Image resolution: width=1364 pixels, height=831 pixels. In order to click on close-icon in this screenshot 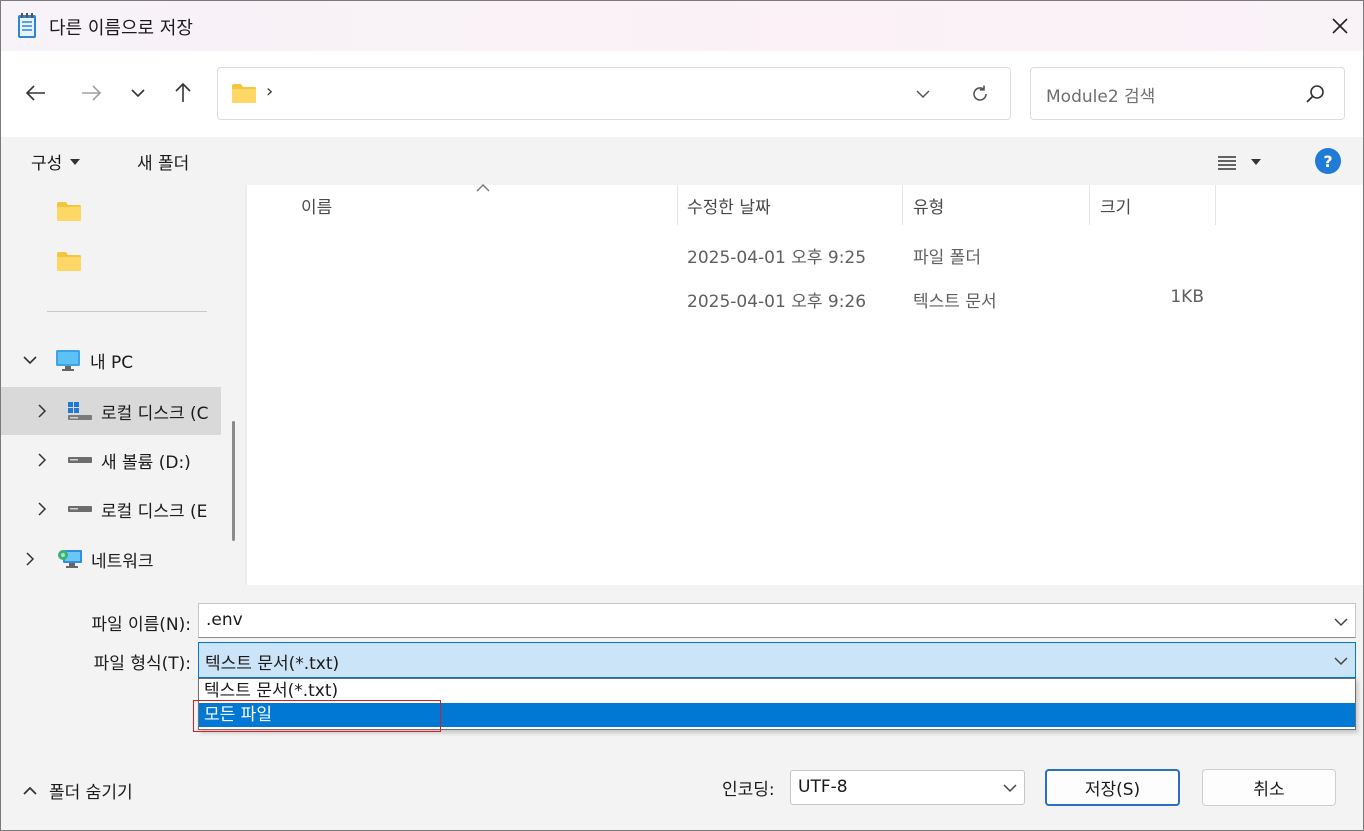, I will do `click(1340, 26)`.